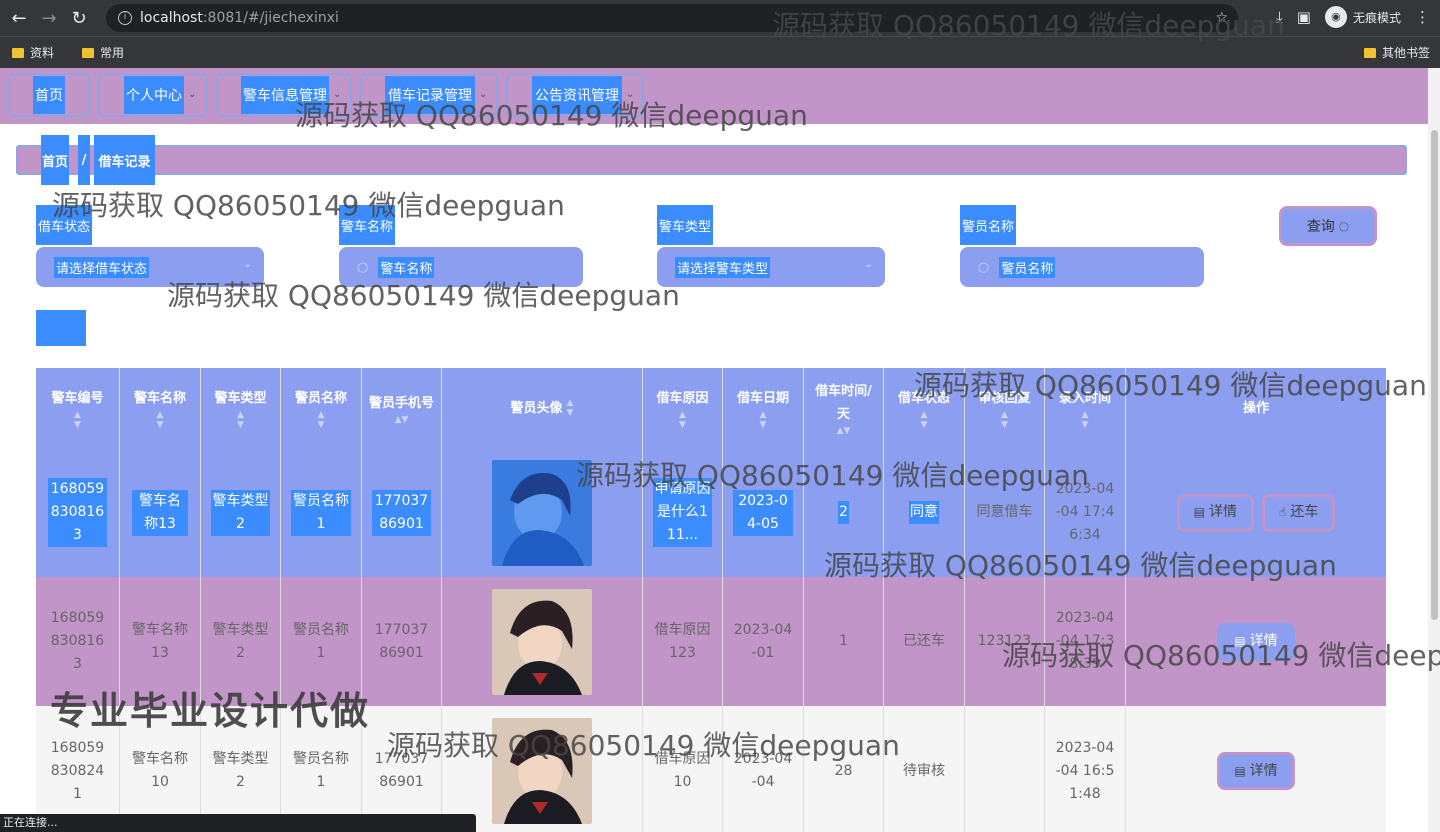  What do you see at coordinates (240, 770) in the screenshot?
I see `cell-text: 警车类型2` at bounding box center [240, 770].